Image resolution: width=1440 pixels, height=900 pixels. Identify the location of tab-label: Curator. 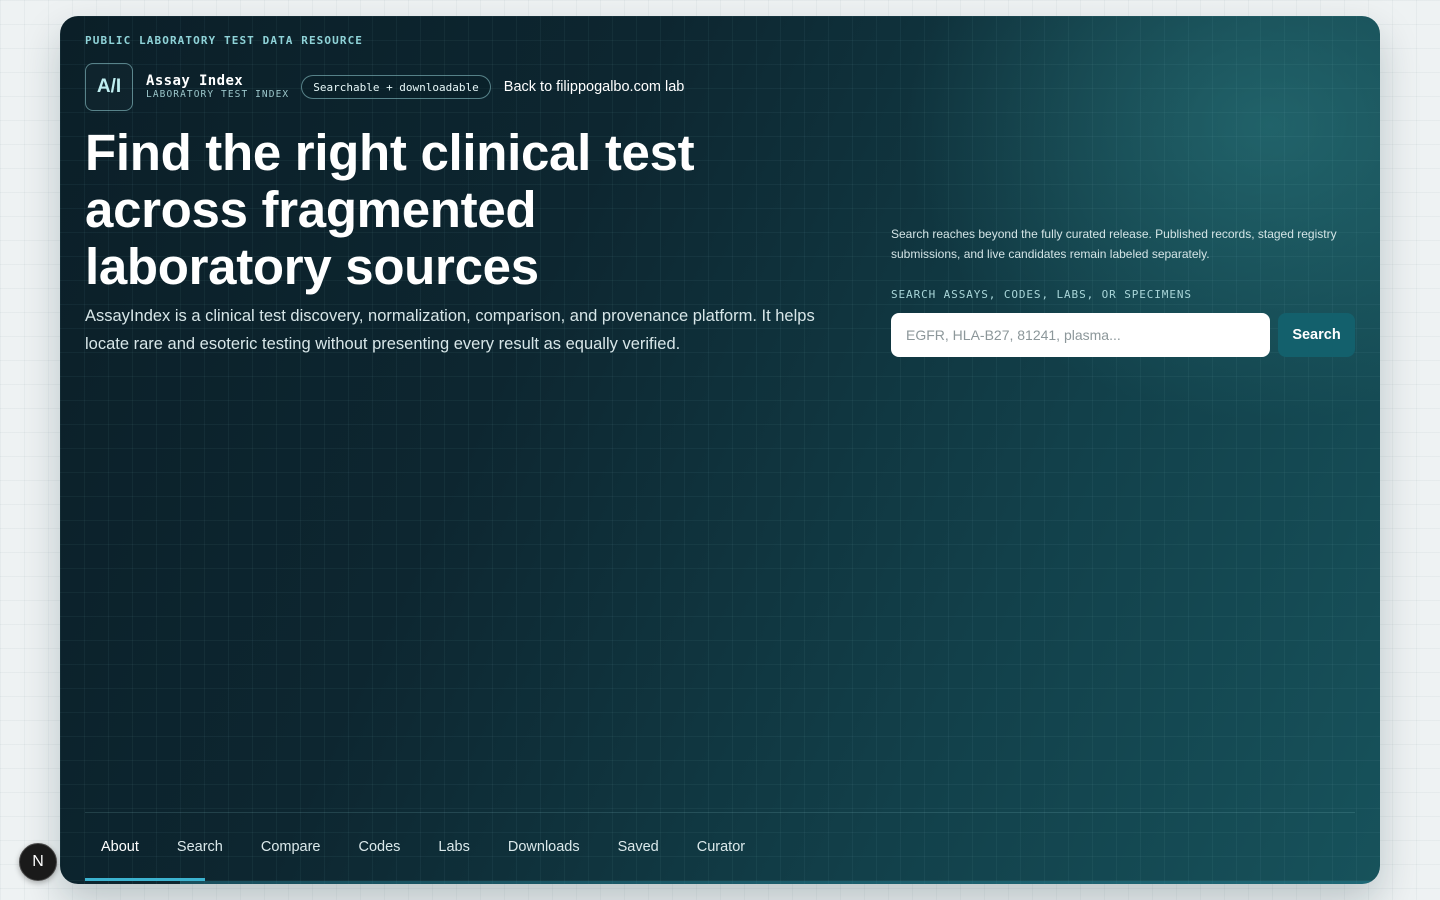
(721, 847).